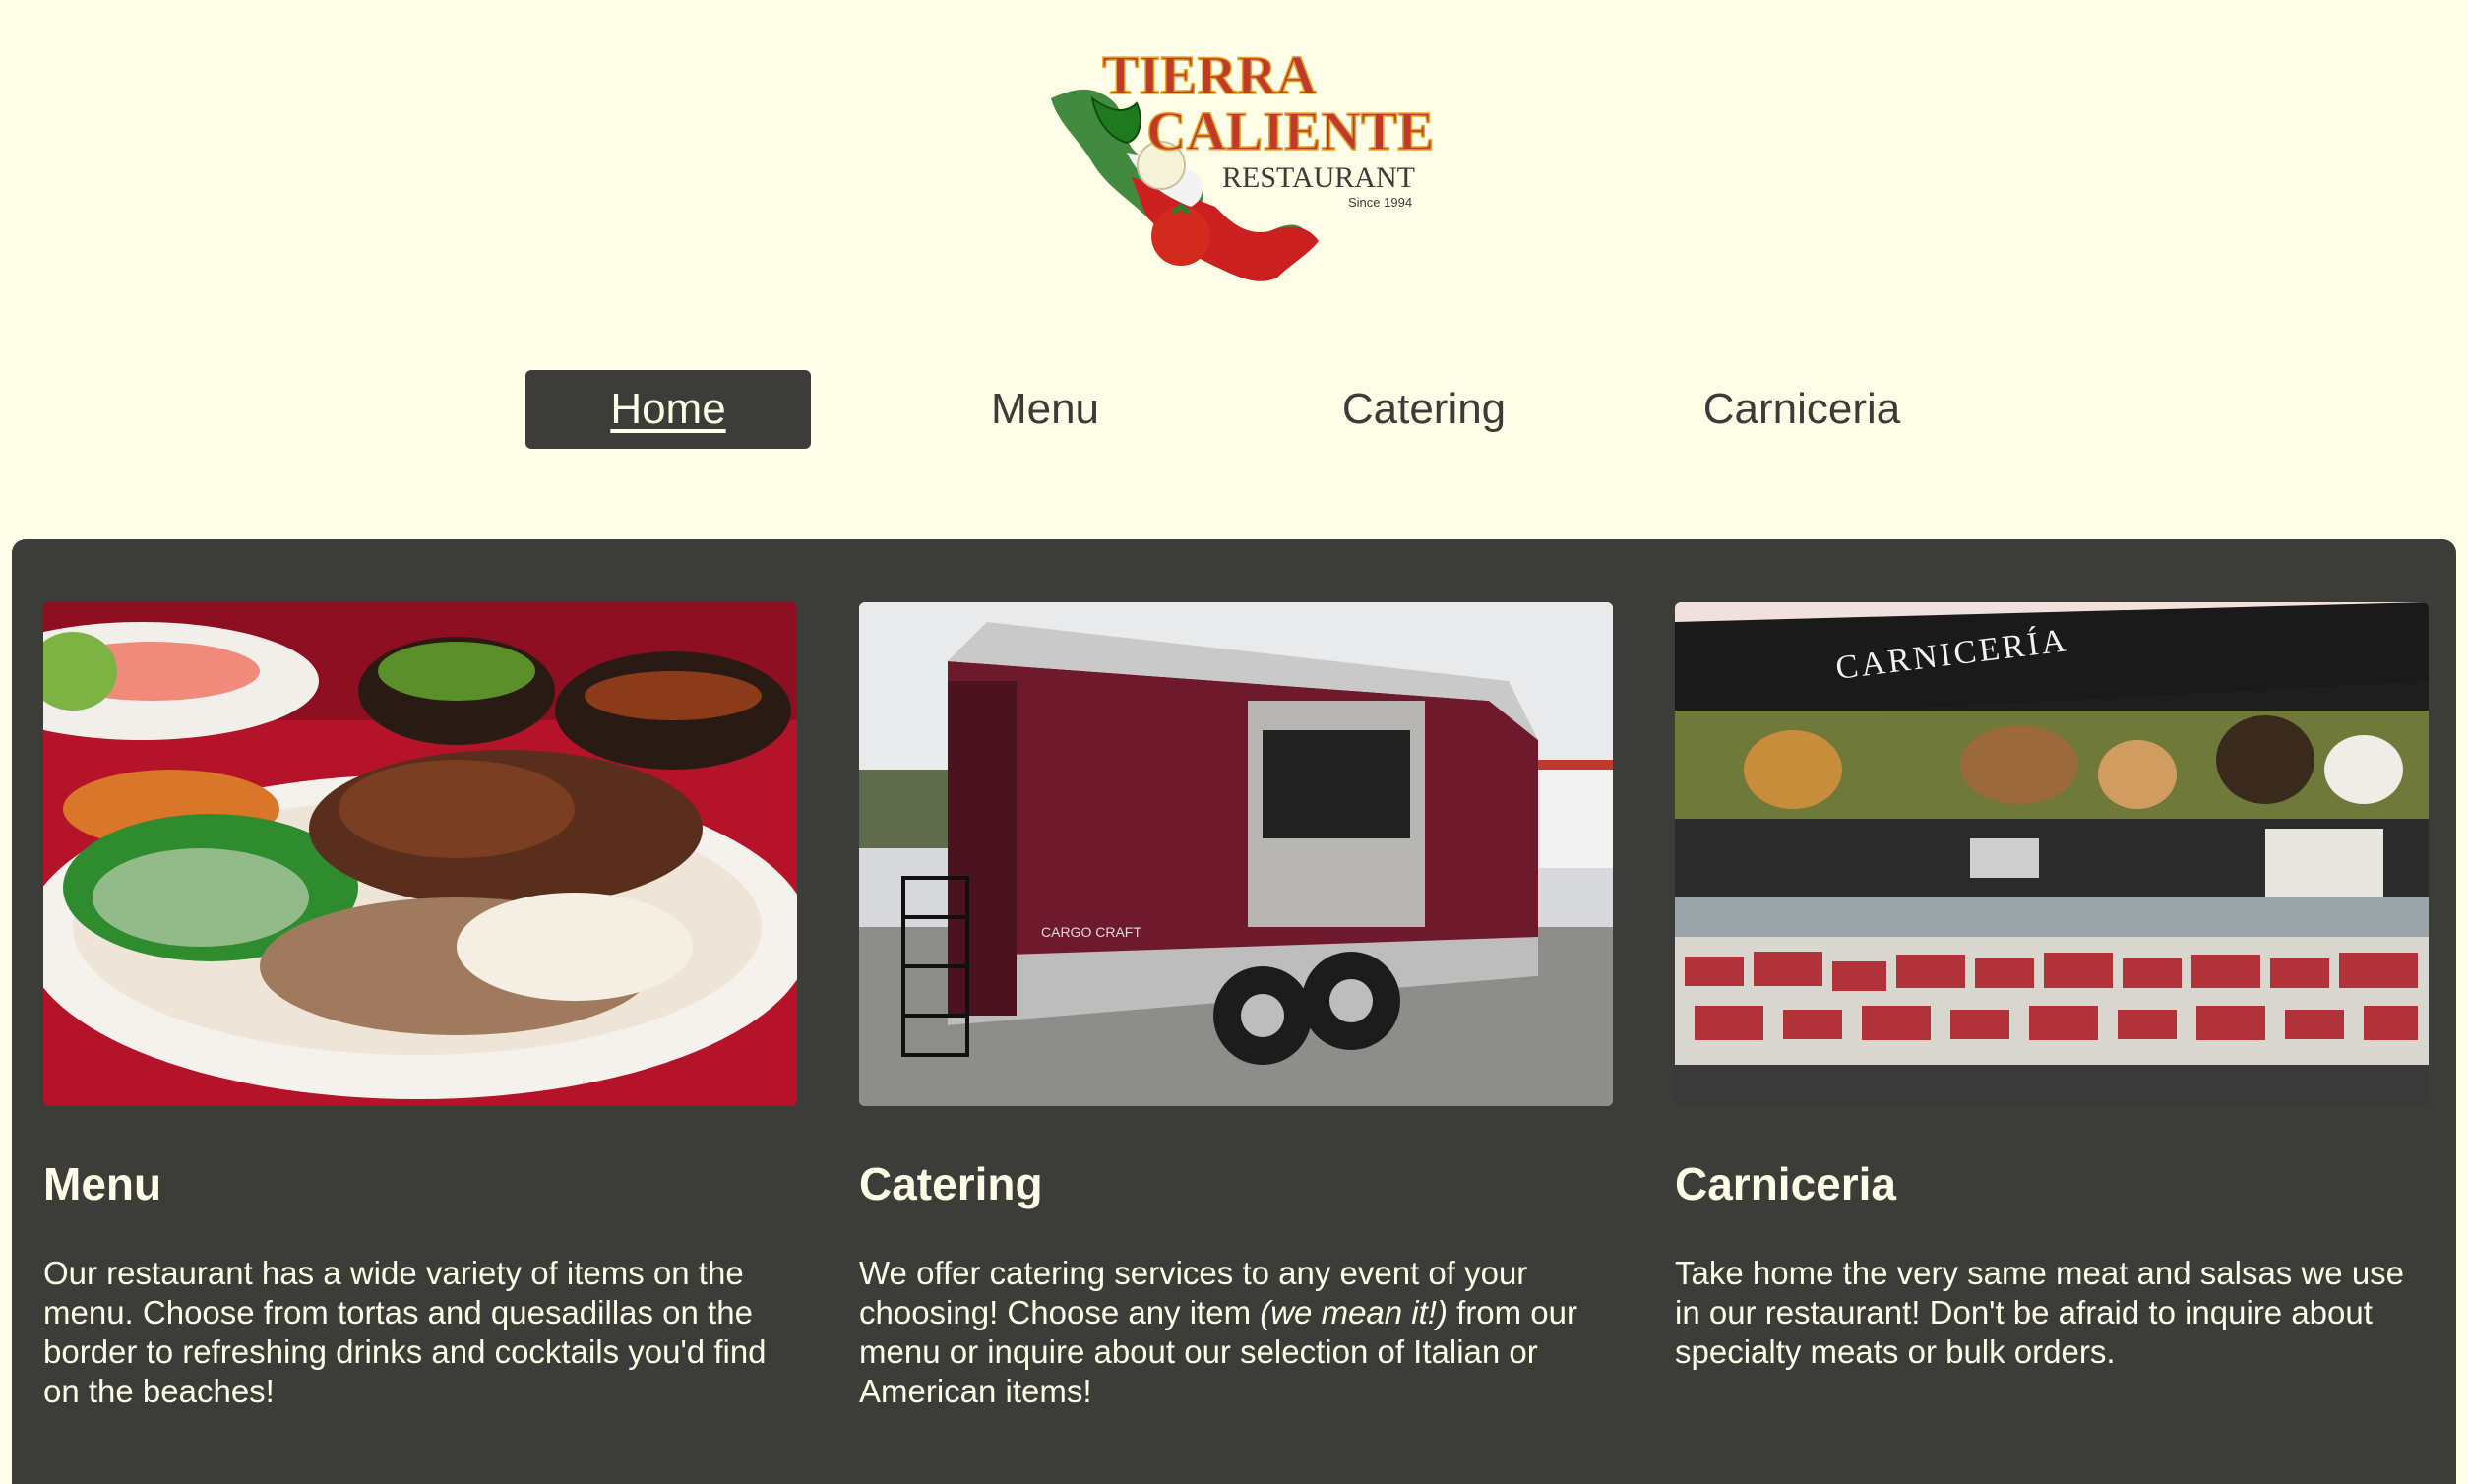  I want to click on nav-carniceria: Carniceria, so click(1801, 410).